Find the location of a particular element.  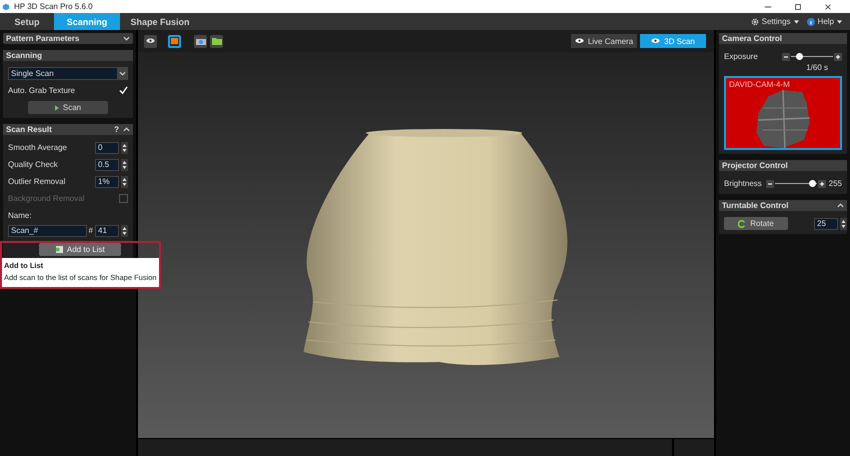

rotate-button: Rotate is located at coordinates (756, 223).